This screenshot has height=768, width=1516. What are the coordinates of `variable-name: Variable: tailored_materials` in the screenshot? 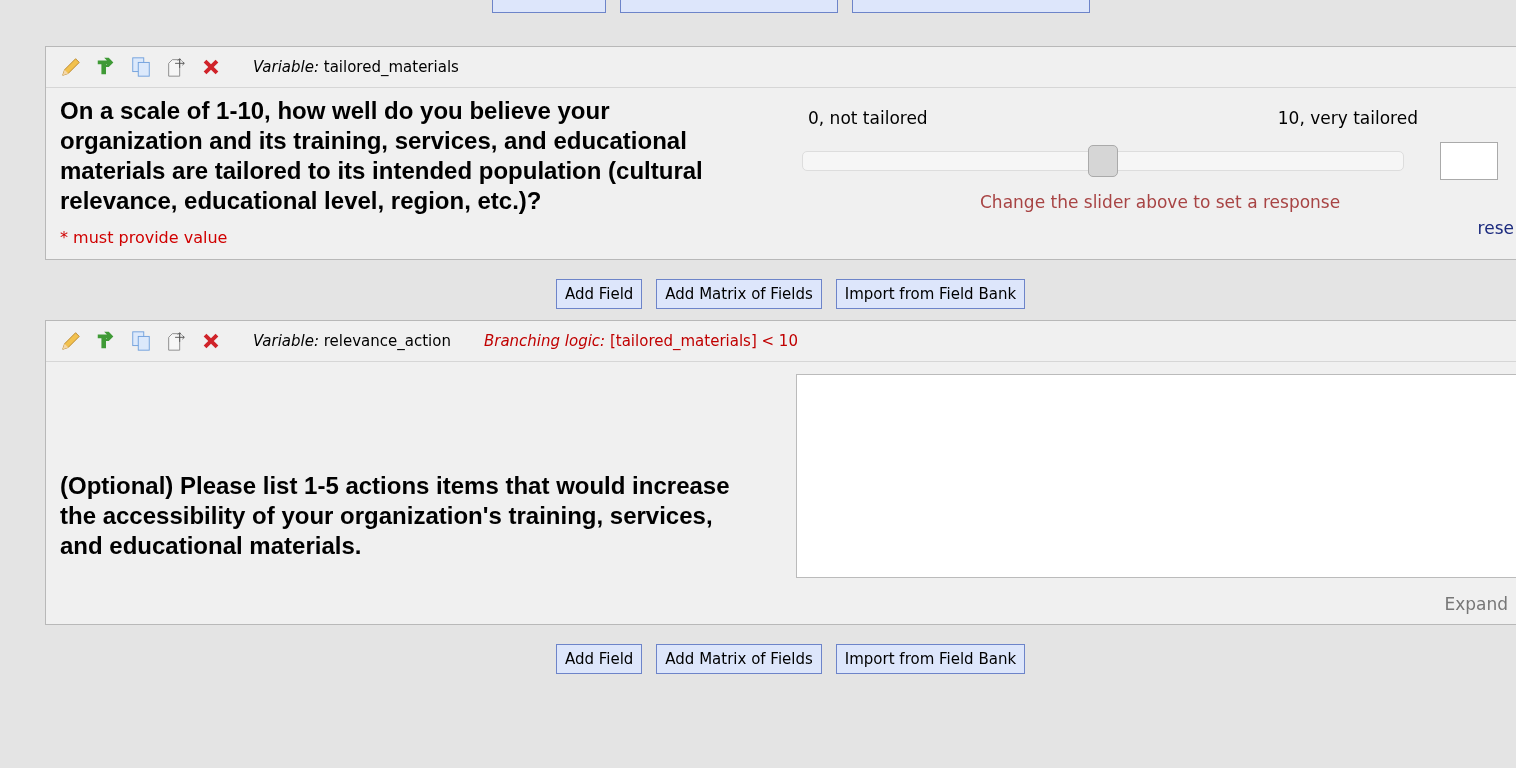 It's located at (356, 67).